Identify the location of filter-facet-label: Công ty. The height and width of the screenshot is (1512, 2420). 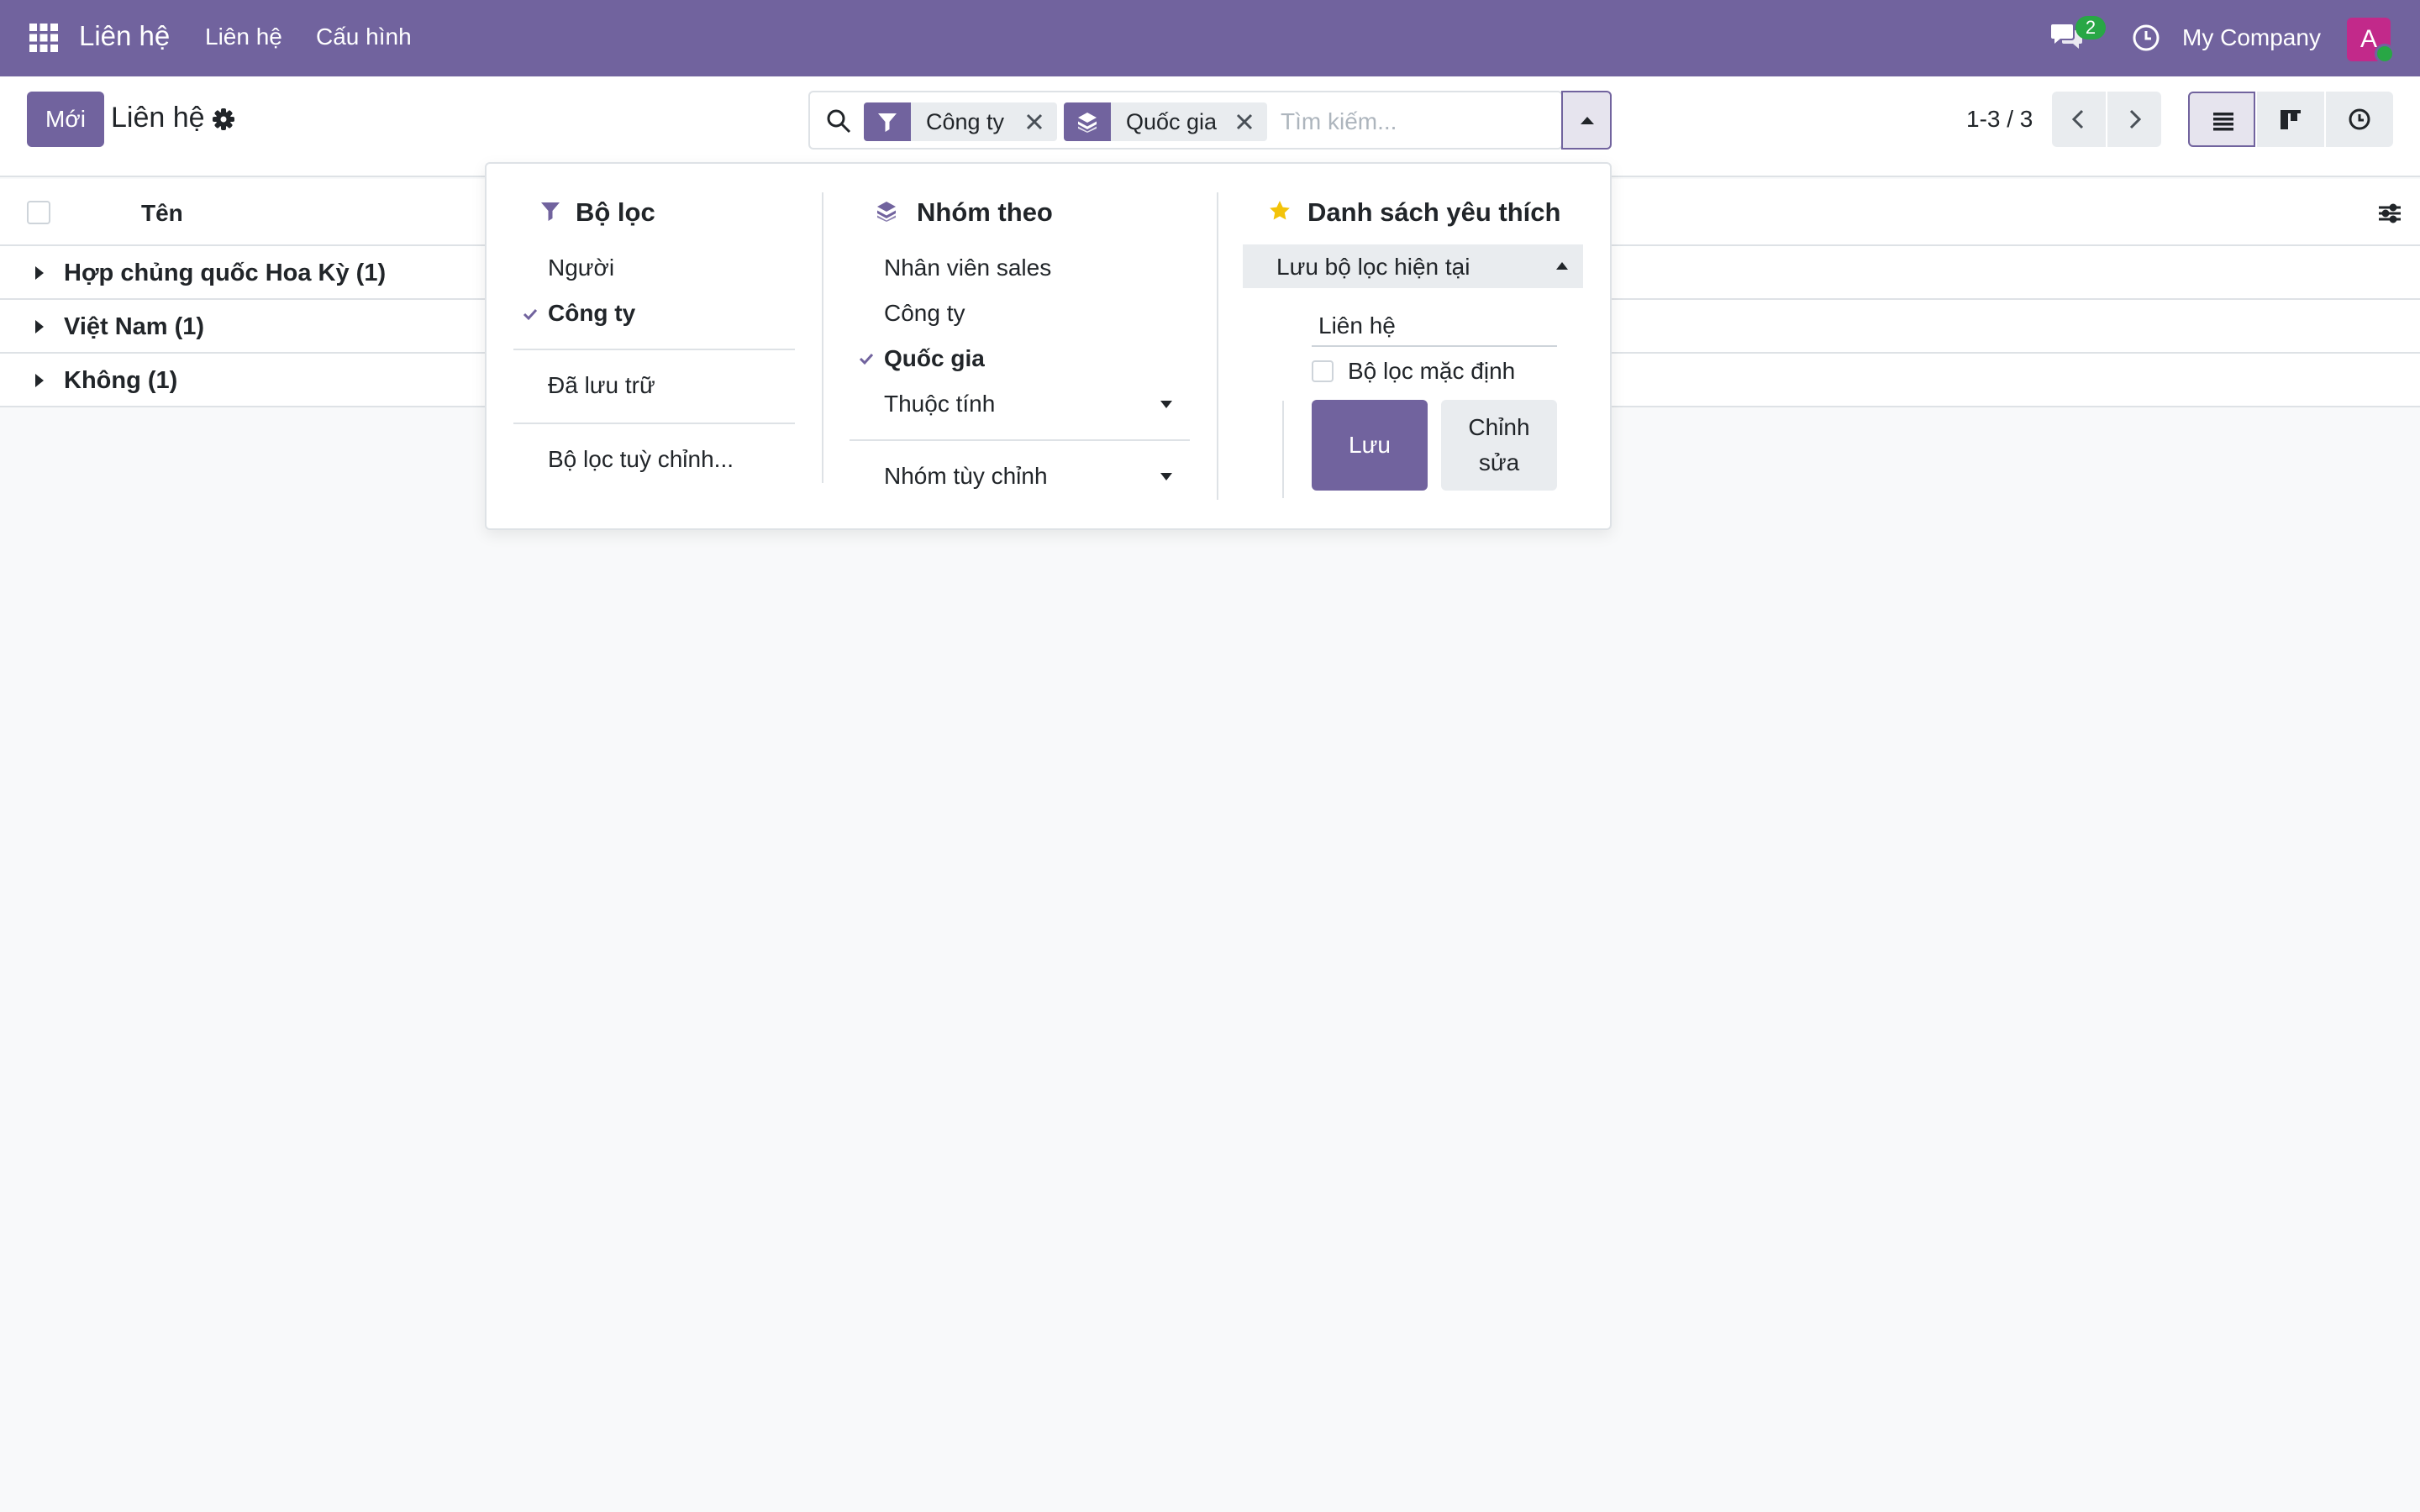
(965, 121).